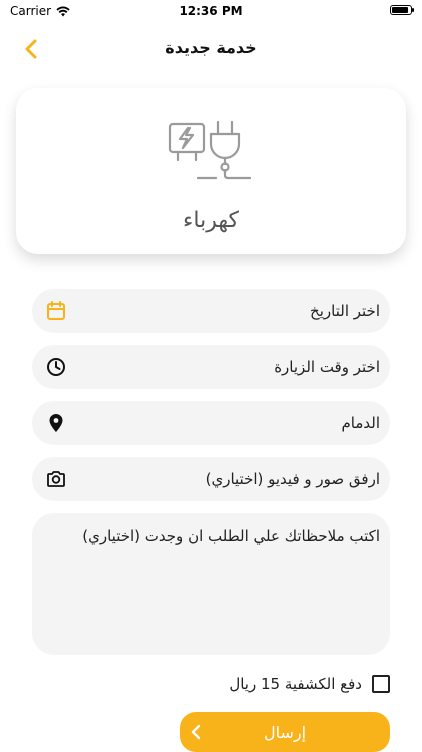 This screenshot has height=752, width=422. I want to click on date-field-label: اختر التاريخ, so click(345, 311).